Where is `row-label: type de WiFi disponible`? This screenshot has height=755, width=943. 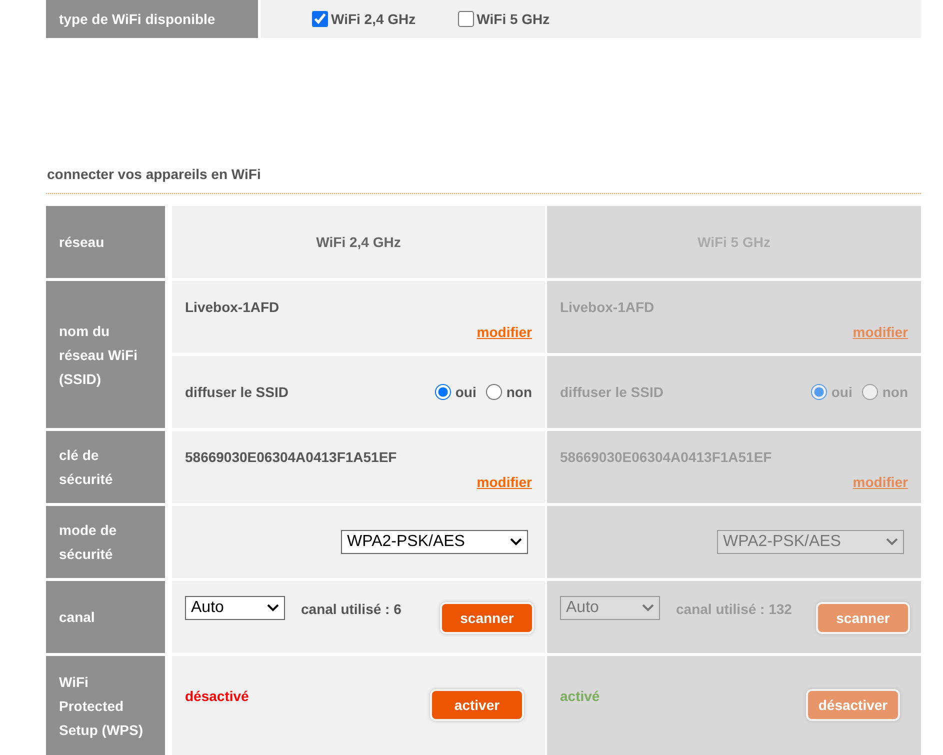 row-label: type de WiFi disponible is located at coordinates (152, 19).